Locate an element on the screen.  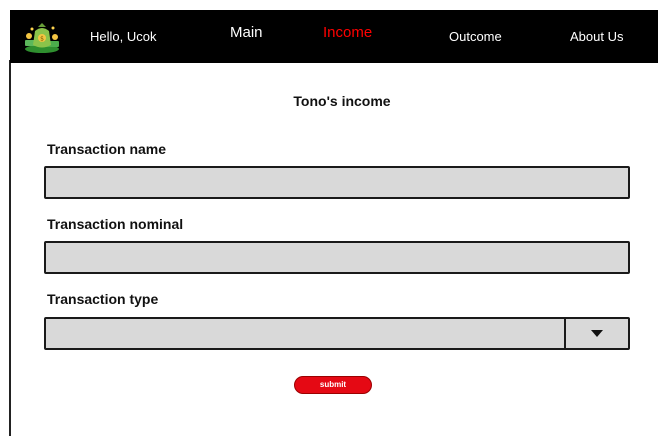
transaction-nominal-field is located at coordinates (337, 257).